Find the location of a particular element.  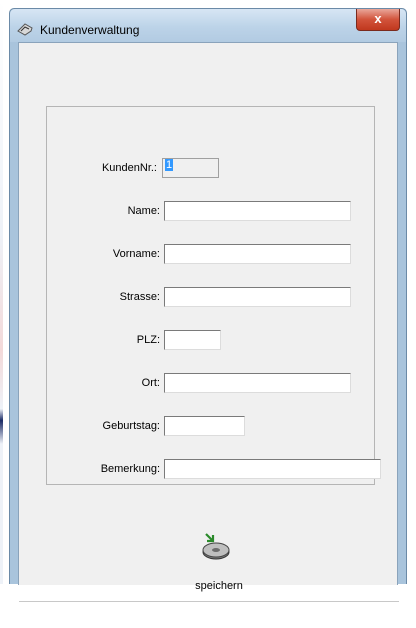

kundennr-field: 1 is located at coordinates (190, 168).